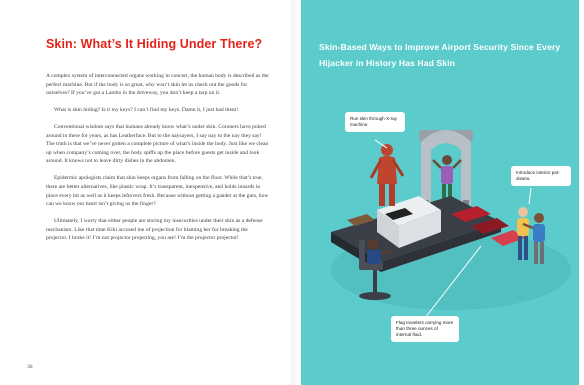 This screenshot has width=584, height=385. What do you see at coordinates (154, 44) in the screenshot?
I see `page-title: Skin: What’s It Hiding Under There?` at bounding box center [154, 44].